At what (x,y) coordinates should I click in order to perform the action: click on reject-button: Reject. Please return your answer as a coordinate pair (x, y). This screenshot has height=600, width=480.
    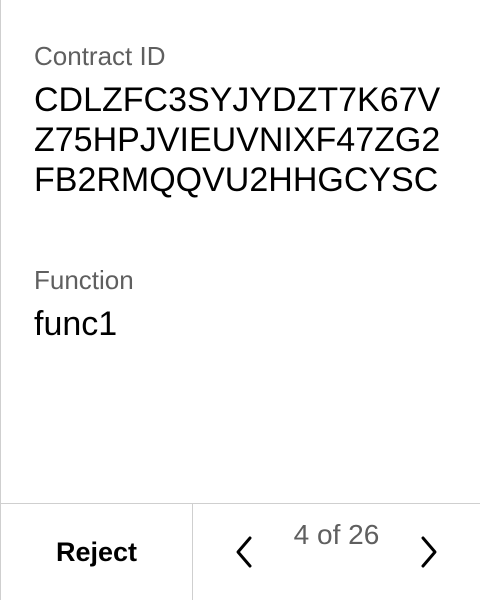
    Looking at the image, I should click on (97, 552).